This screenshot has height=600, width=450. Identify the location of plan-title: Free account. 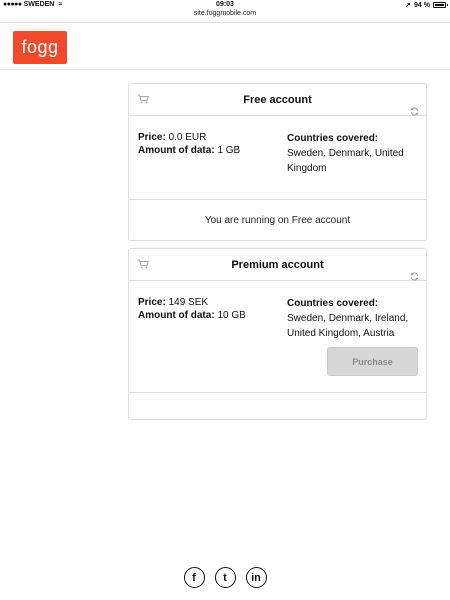
(277, 100).